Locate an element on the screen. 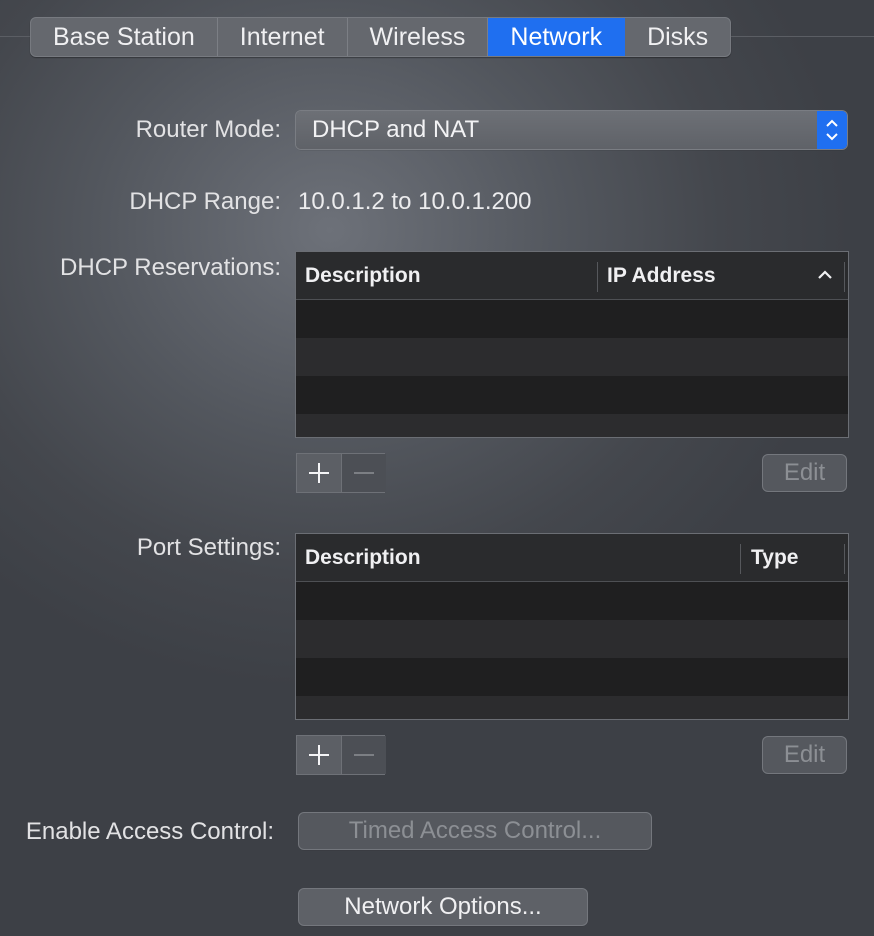 Image resolution: width=874 pixels, height=936 pixels. tab-network: Network is located at coordinates (557, 37).